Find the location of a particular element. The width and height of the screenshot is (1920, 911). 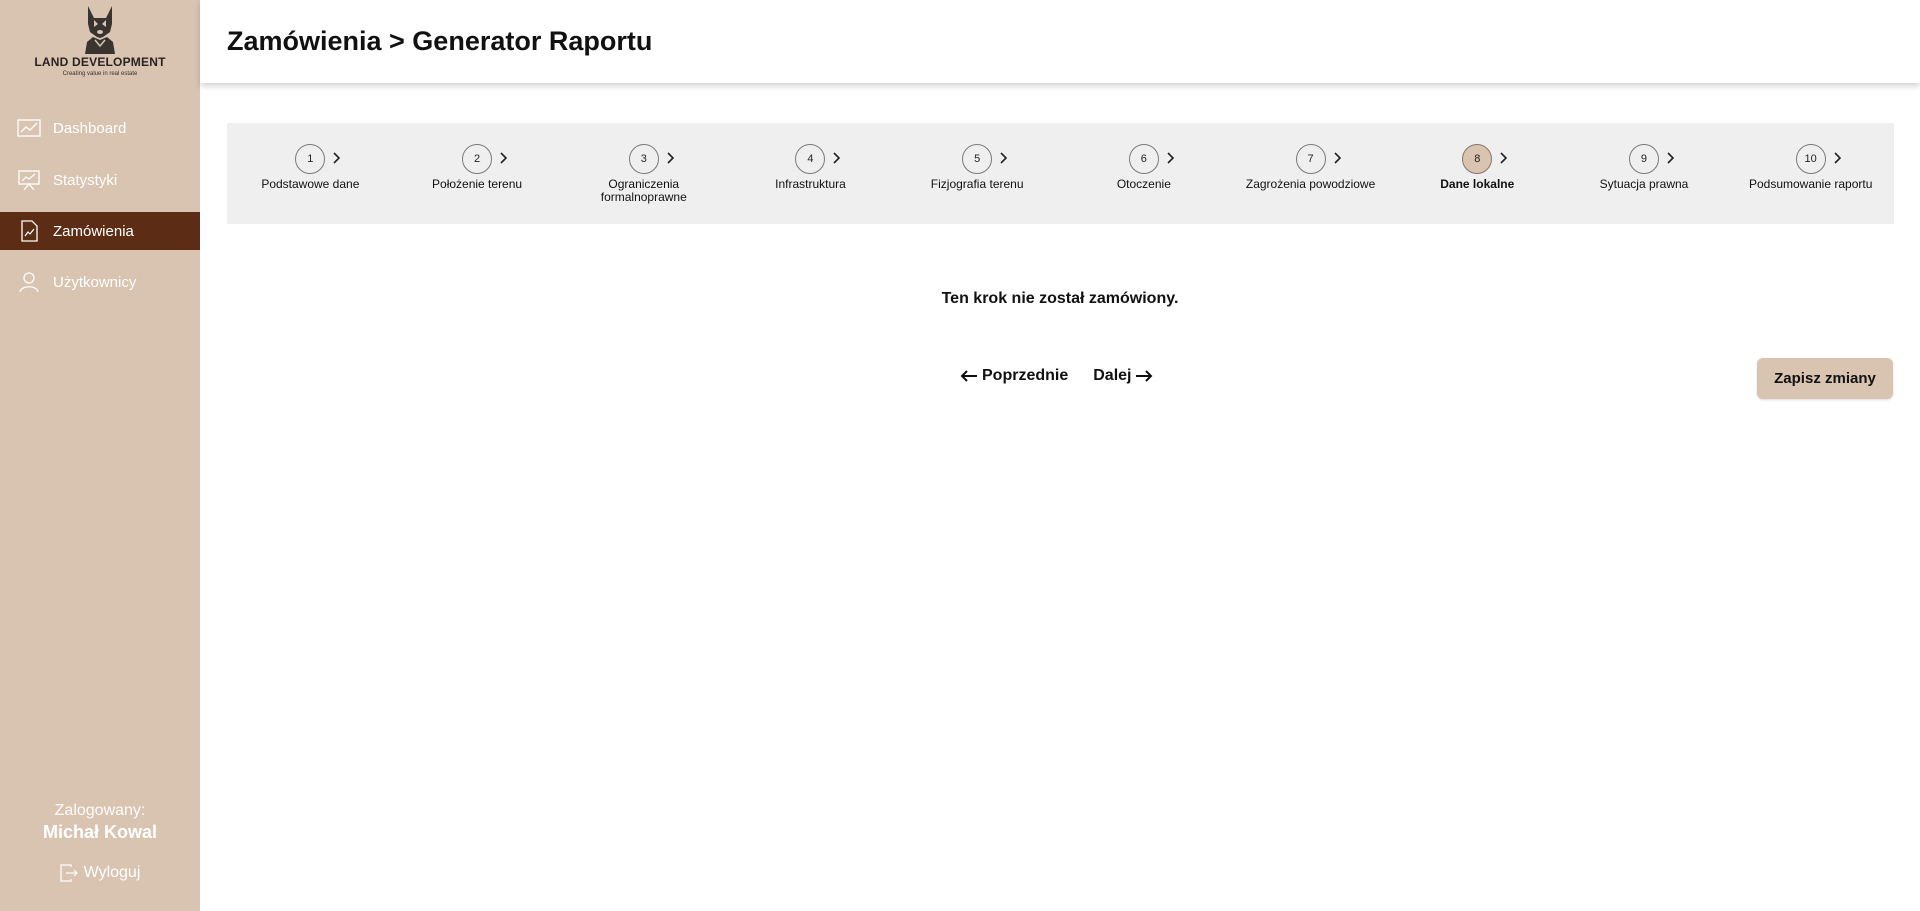

document-chart-icon is located at coordinates (29, 231).